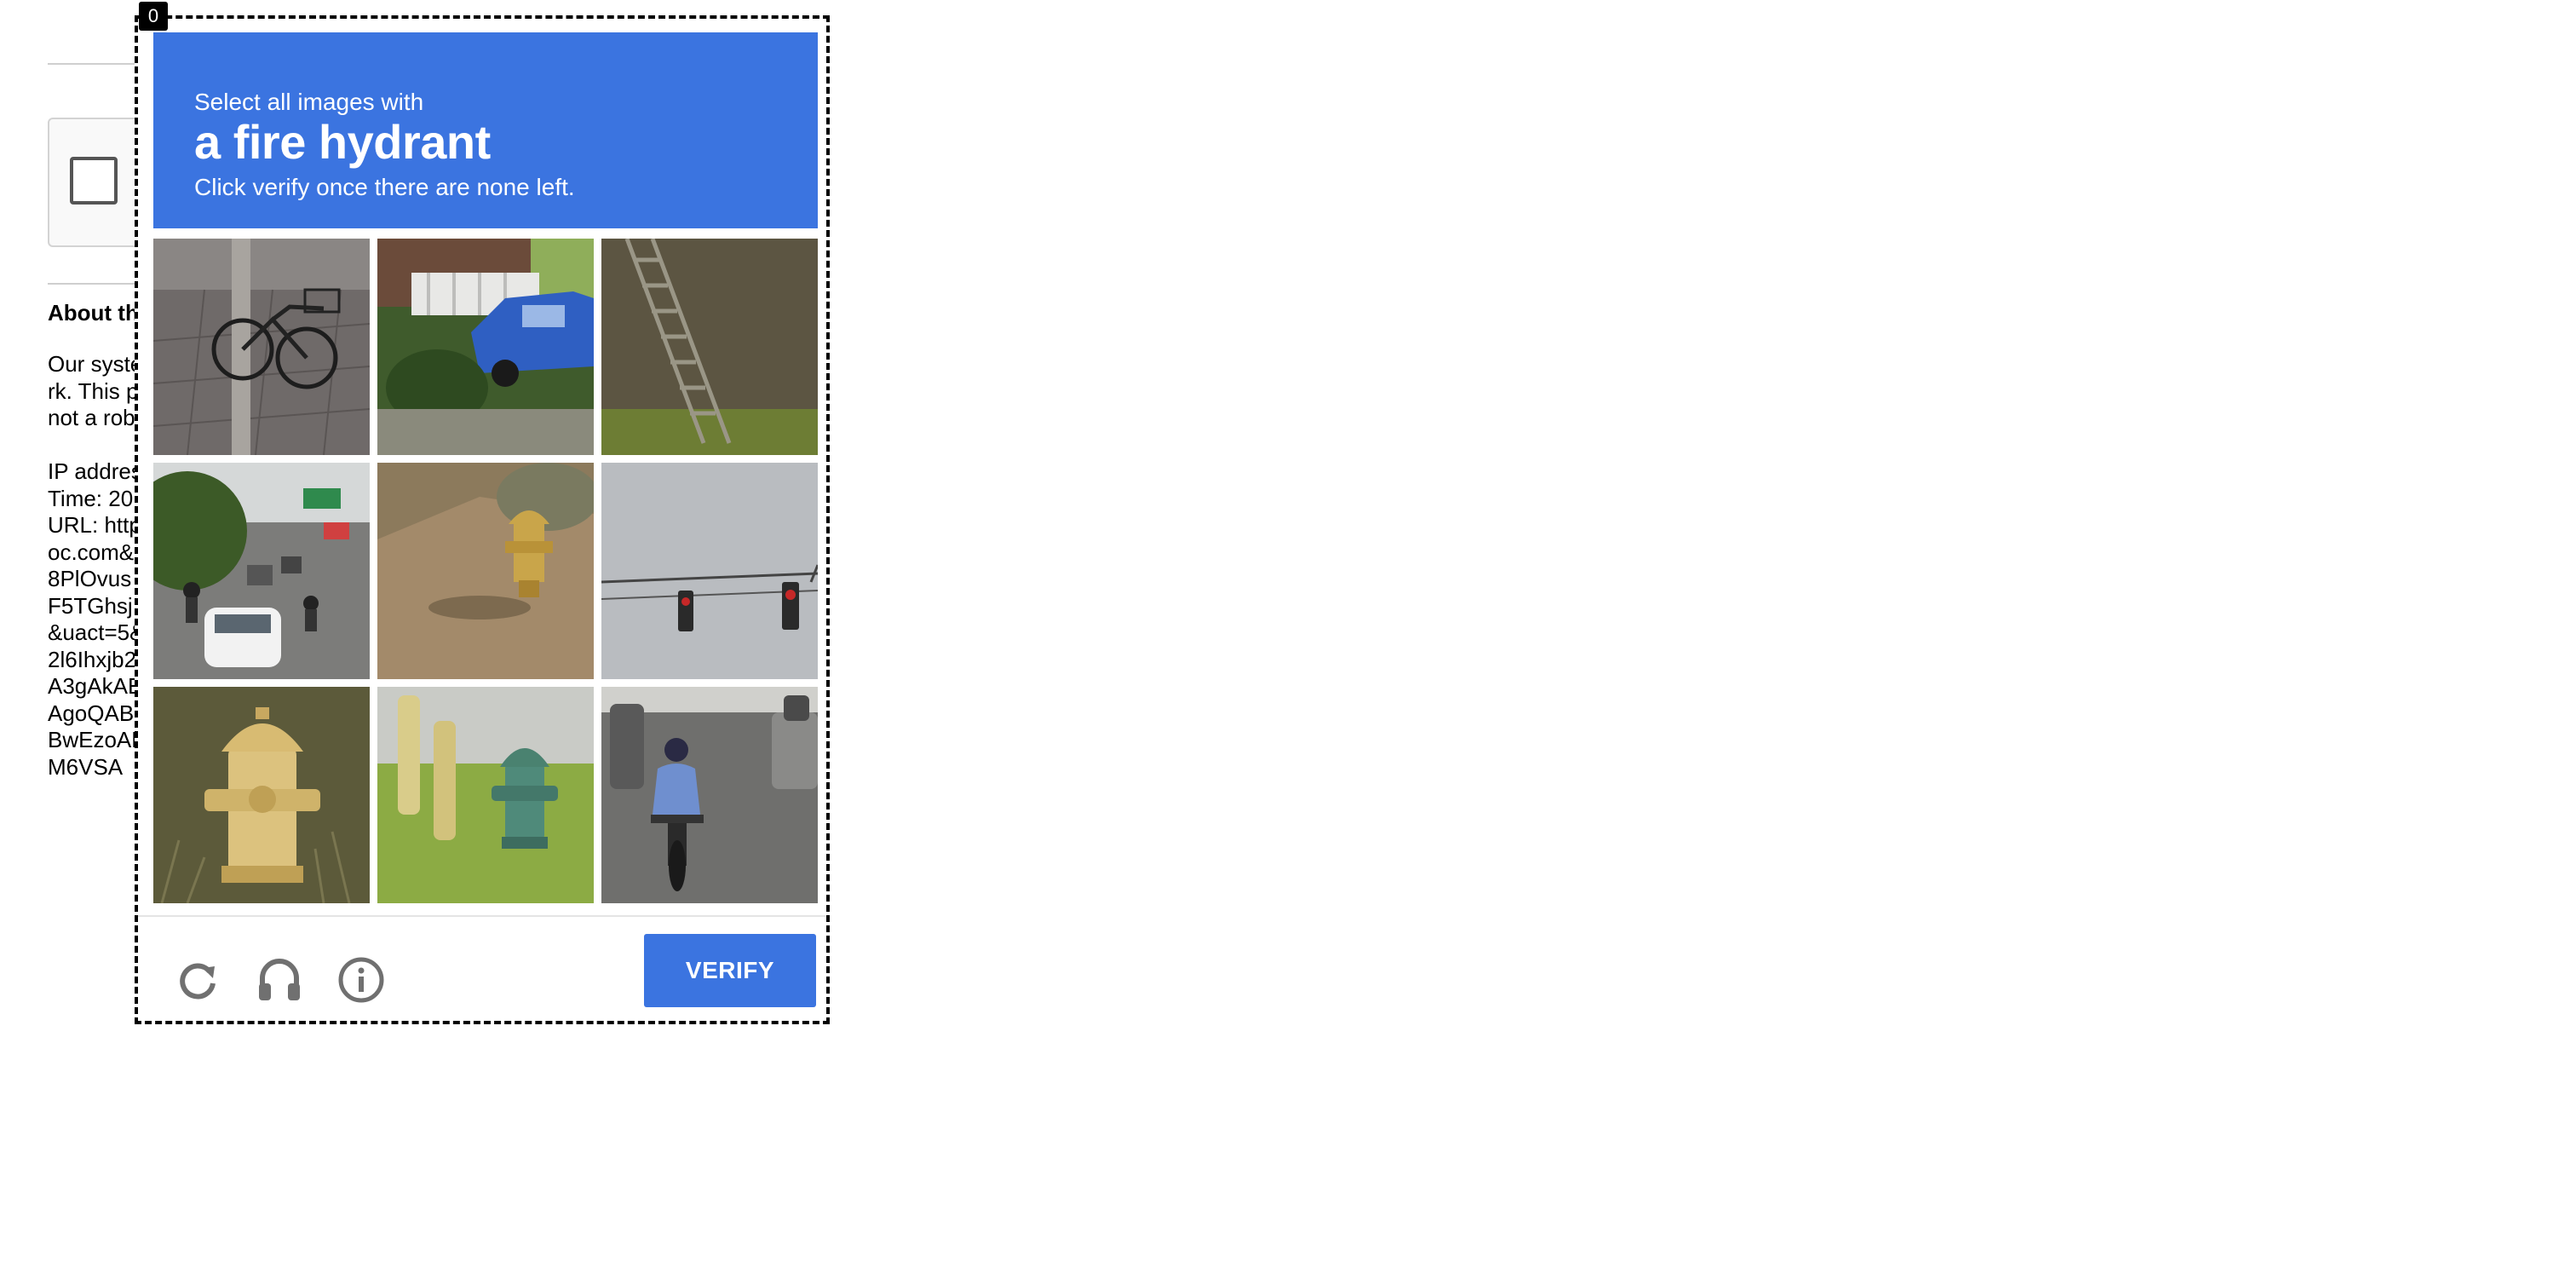  I want to click on not-a-robot-checkbox, so click(94, 181).